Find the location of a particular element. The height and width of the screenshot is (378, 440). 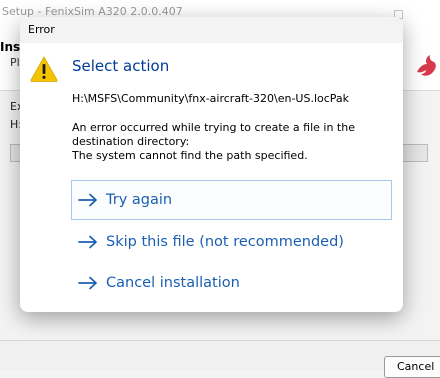

installer-header-subtitle: Pl is located at coordinates (15, 62).